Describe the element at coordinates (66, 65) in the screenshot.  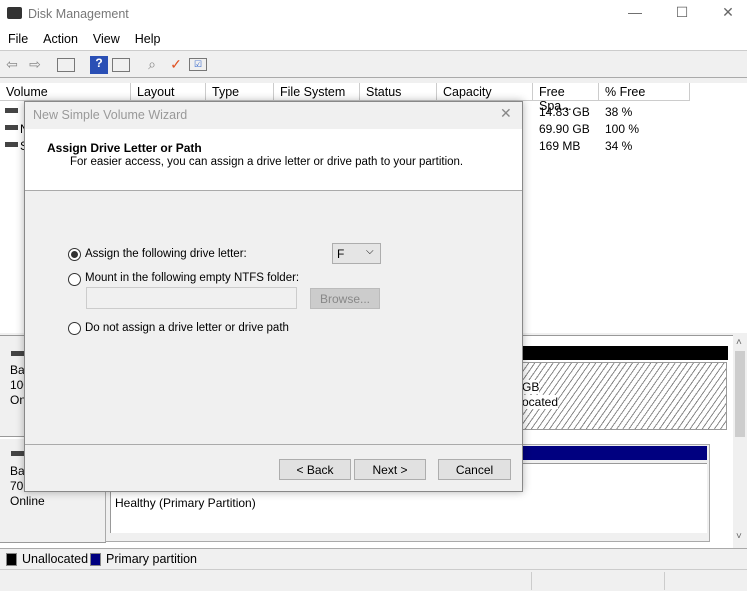
I see `console-tree-icon` at that location.